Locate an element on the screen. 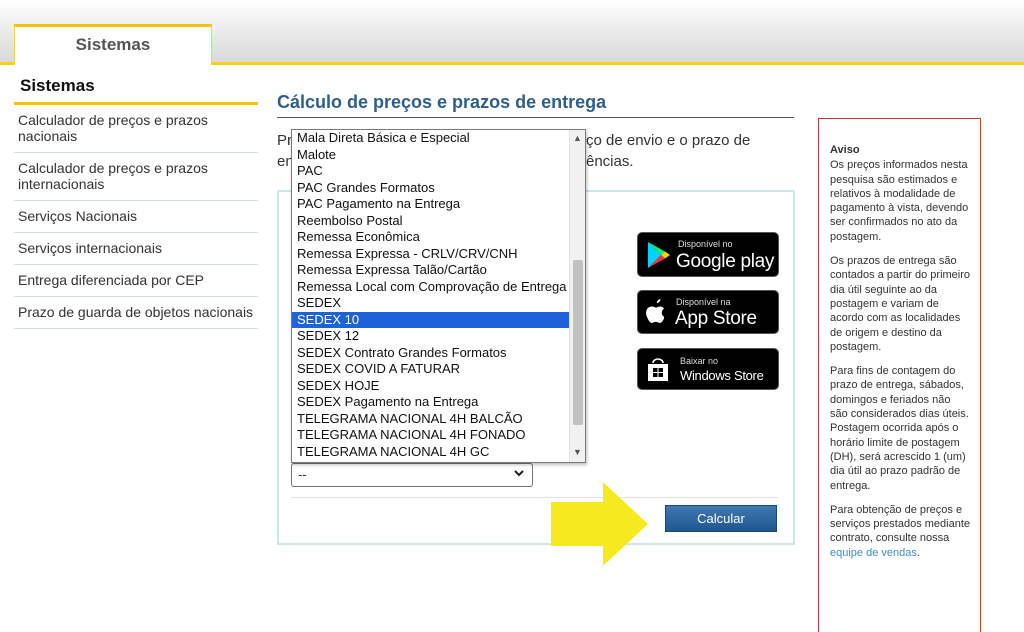 The width and height of the screenshot is (1024, 632). sidebar-title: Sistemas is located at coordinates (136, 88).